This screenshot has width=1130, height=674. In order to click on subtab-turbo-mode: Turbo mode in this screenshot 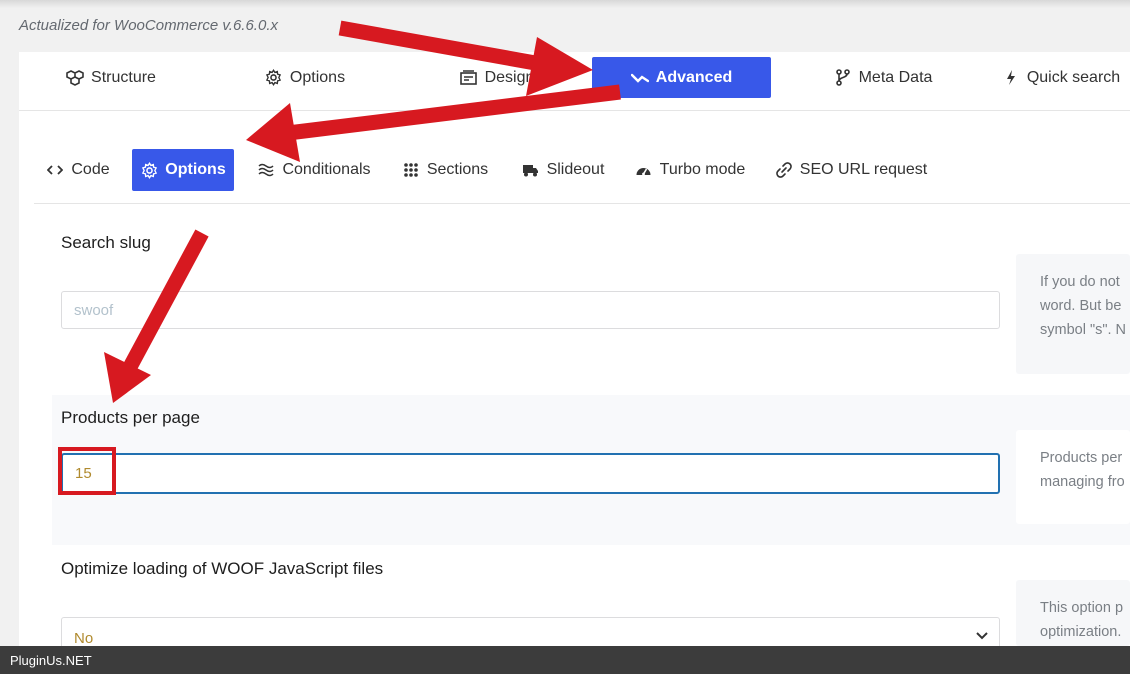, I will do `click(690, 170)`.